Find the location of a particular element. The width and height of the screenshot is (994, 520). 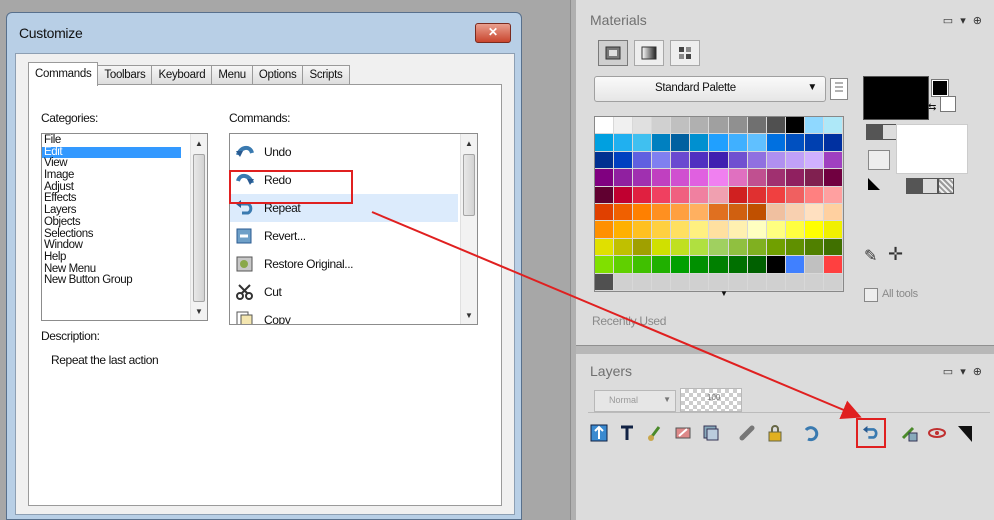

materials-panel-controls: ▭ ▾ ⊕ is located at coordinates (963, 20).